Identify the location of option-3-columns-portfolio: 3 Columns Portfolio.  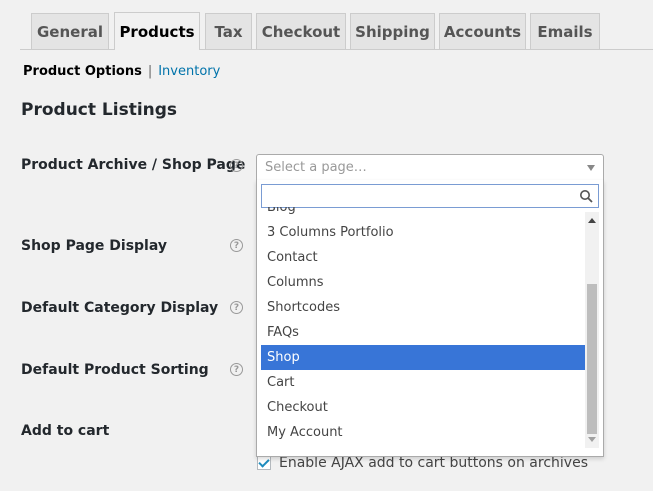
(423, 232).